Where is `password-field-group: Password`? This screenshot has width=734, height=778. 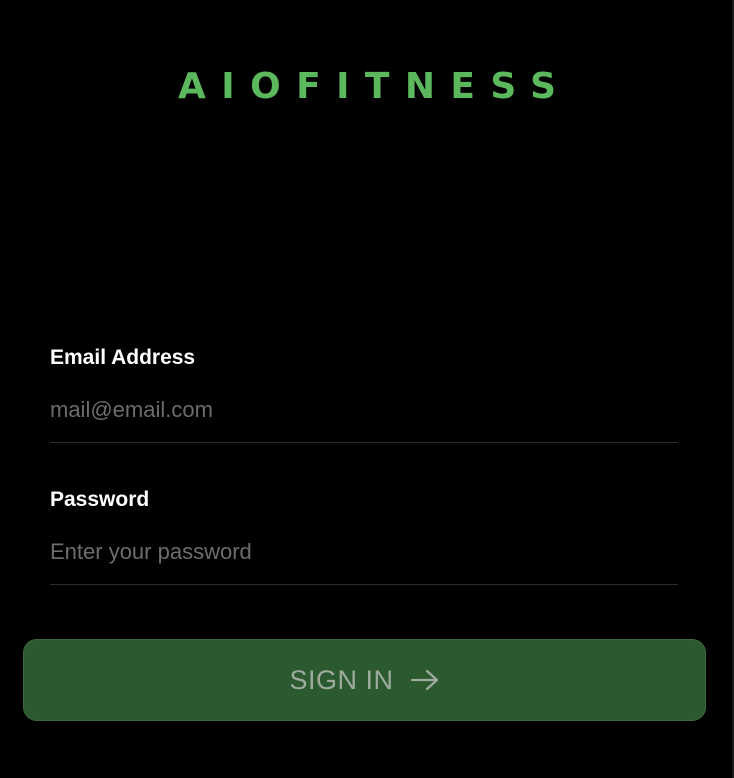
password-field-group: Password is located at coordinates (364, 535).